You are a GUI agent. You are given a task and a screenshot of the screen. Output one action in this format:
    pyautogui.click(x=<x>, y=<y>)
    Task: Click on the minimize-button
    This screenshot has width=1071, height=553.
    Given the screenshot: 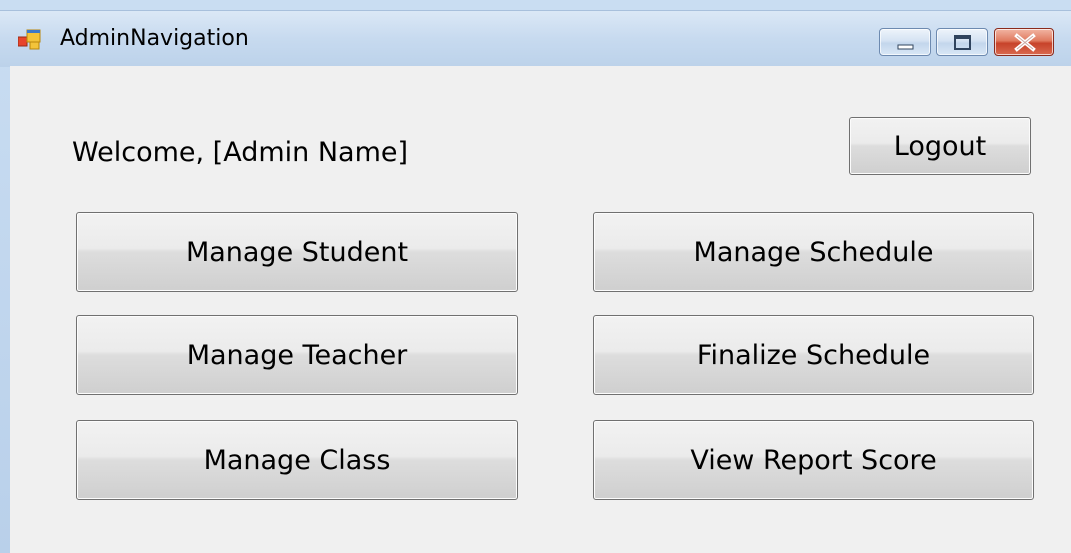 What is the action you would take?
    pyautogui.click(x=905, y=42)
    